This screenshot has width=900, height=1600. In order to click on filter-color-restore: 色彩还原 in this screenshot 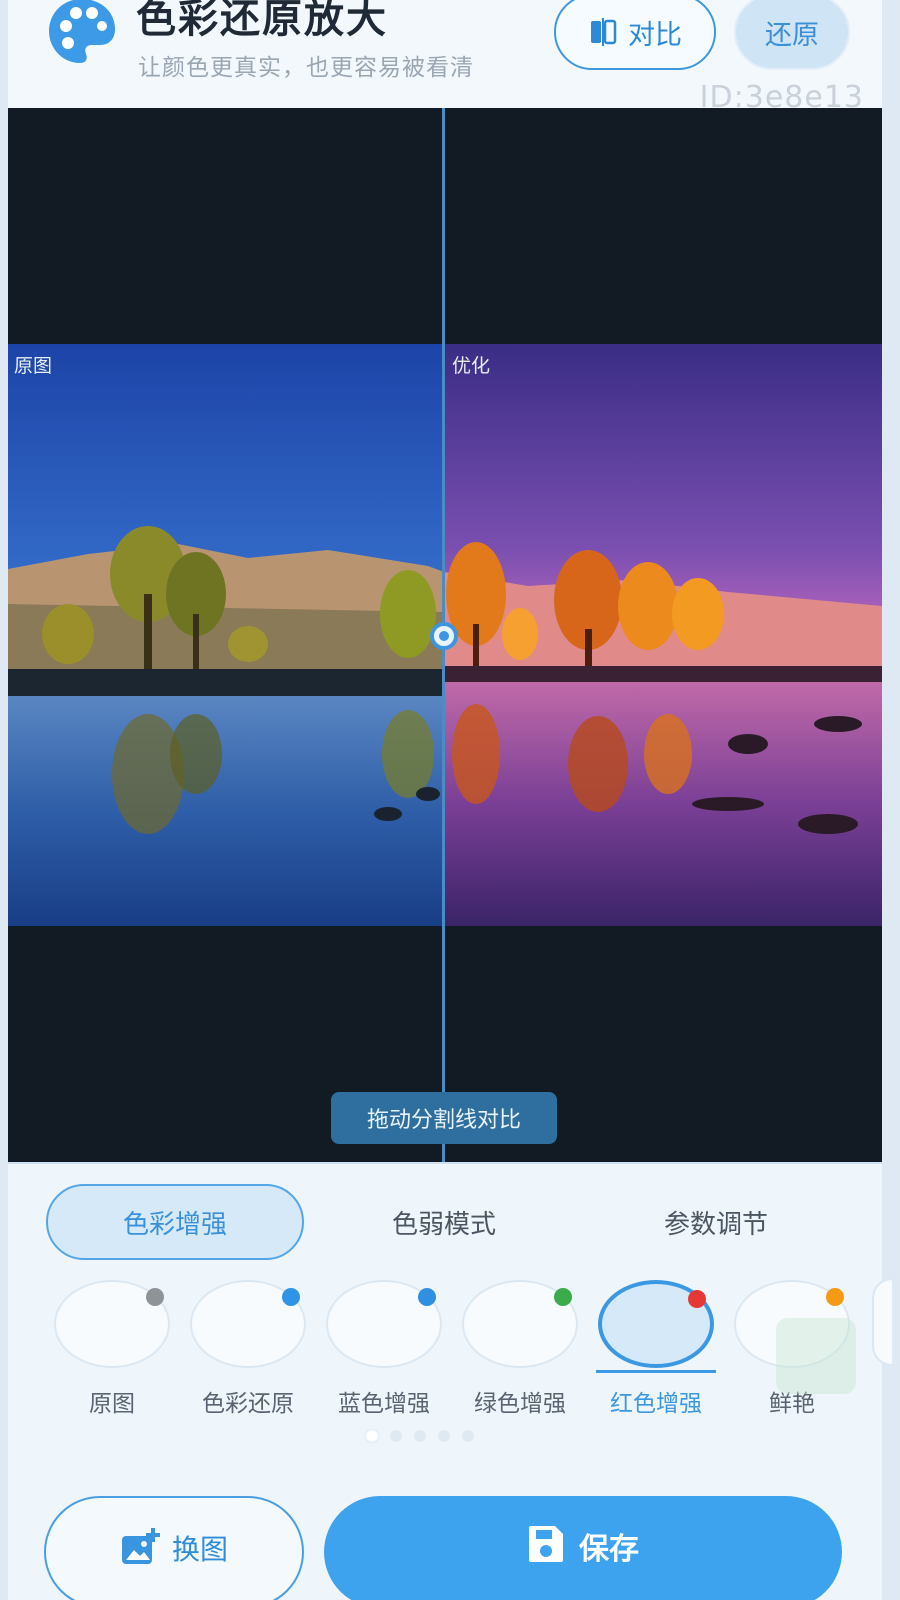, I will do `click(248, 1349)`.